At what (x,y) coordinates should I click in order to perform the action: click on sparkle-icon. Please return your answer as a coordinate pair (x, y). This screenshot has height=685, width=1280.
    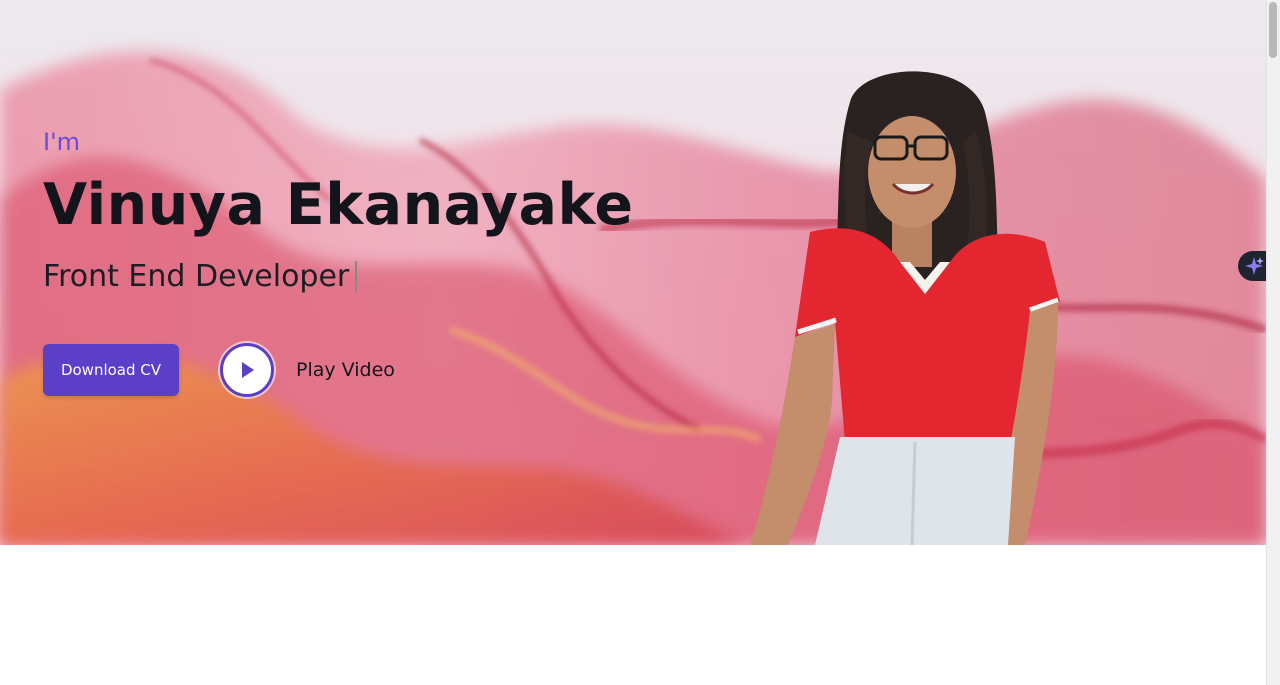
    Looking at the image, I should click on (1254, 266).